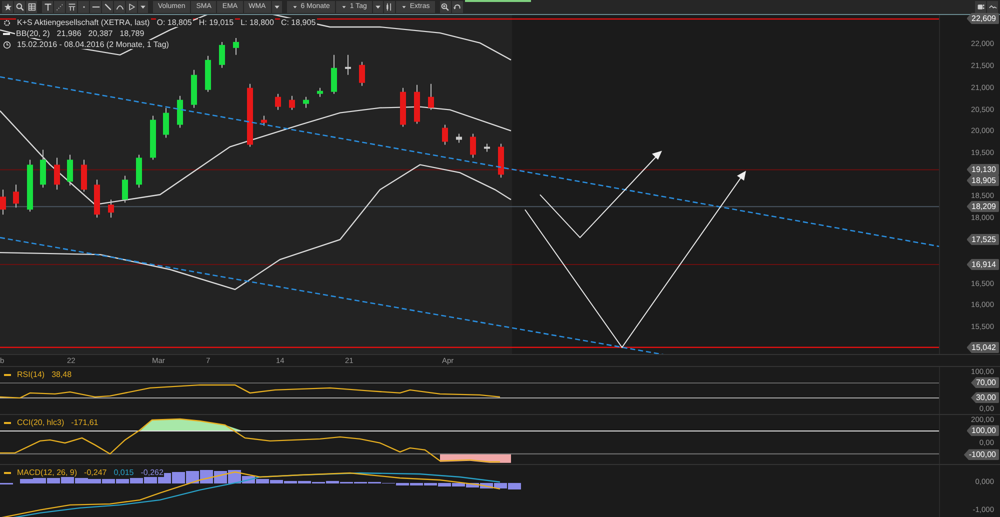 This screenshot has width=1000, height=517. I want to click on price-tag: 18,209, so click(982, 206).